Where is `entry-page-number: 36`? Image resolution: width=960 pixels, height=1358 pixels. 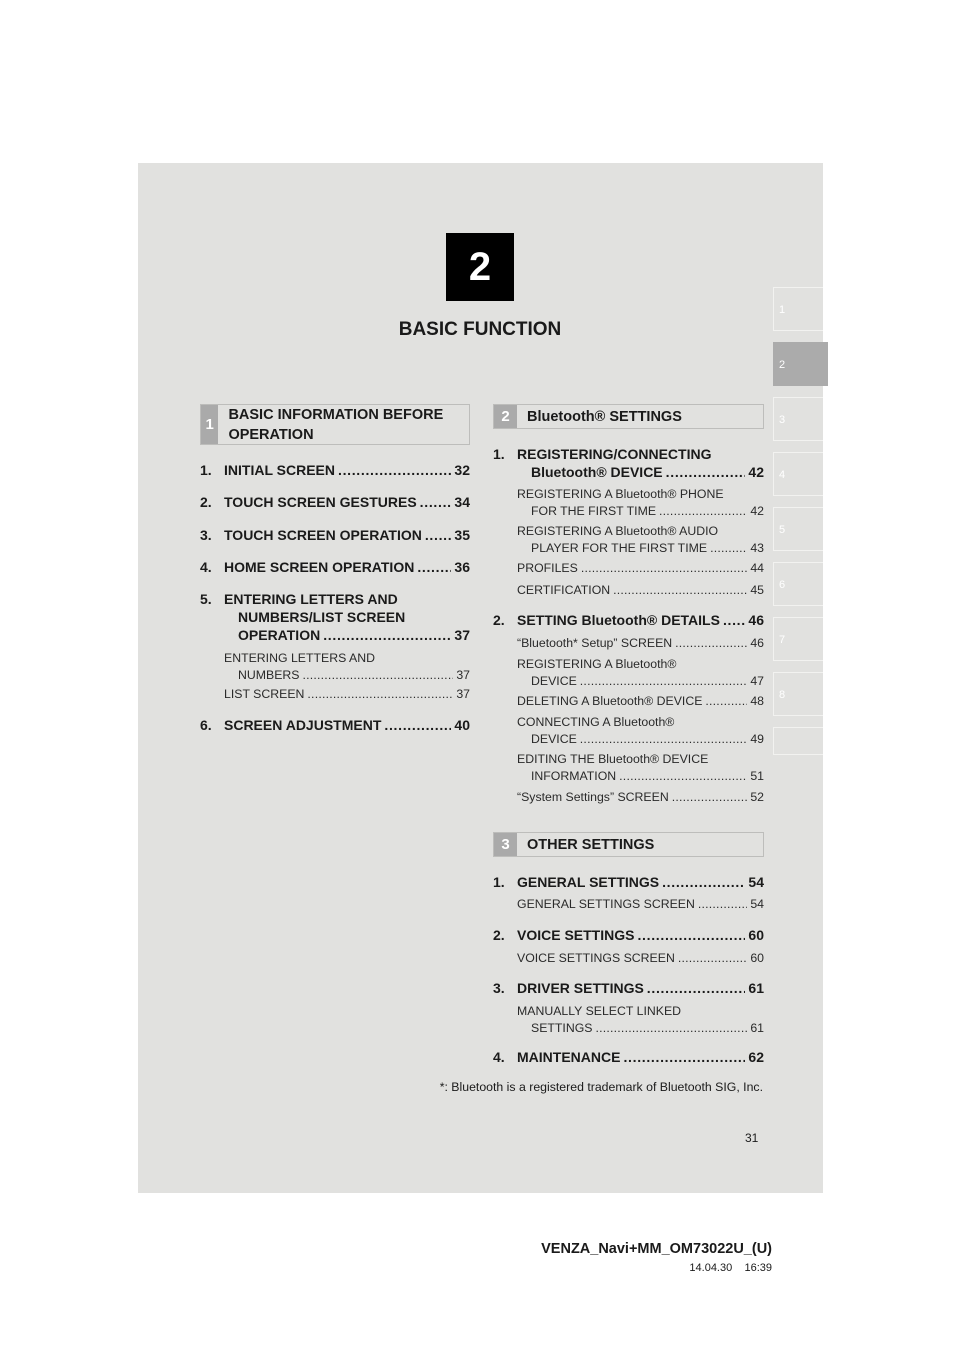 entry-page-number: 36 is located at coordinates (462, 567).